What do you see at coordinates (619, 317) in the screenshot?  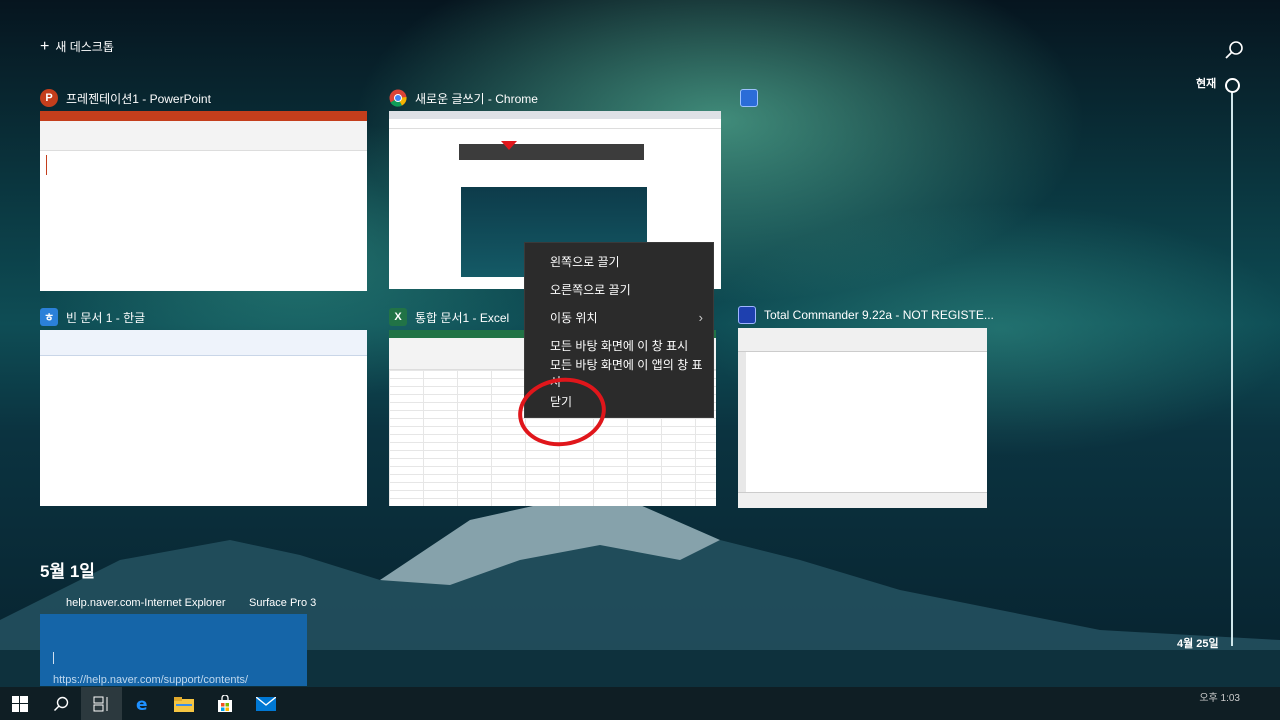 I see `menu-item-move-to: 이동 위치 ›` at bounding box center [619, 317].